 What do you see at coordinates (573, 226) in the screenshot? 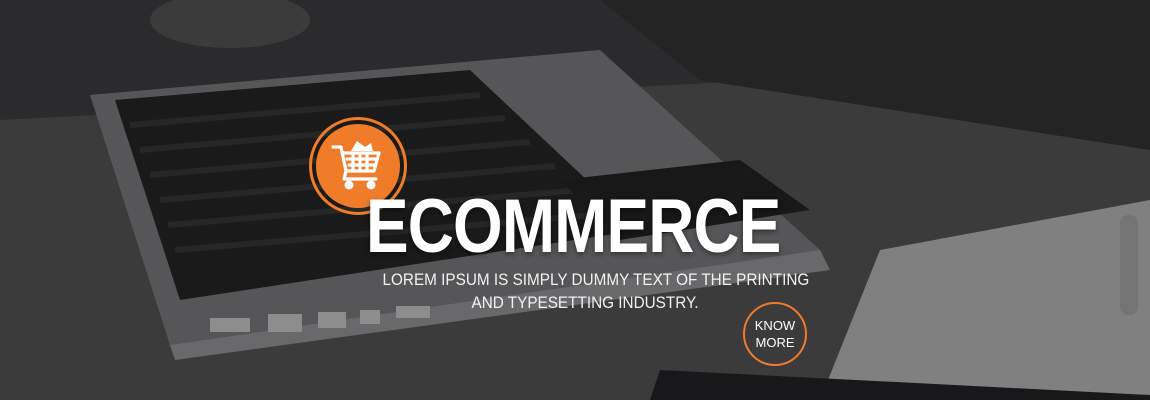
I see `hero-title: ECOMMERCE` at bounding box center [573, 226].